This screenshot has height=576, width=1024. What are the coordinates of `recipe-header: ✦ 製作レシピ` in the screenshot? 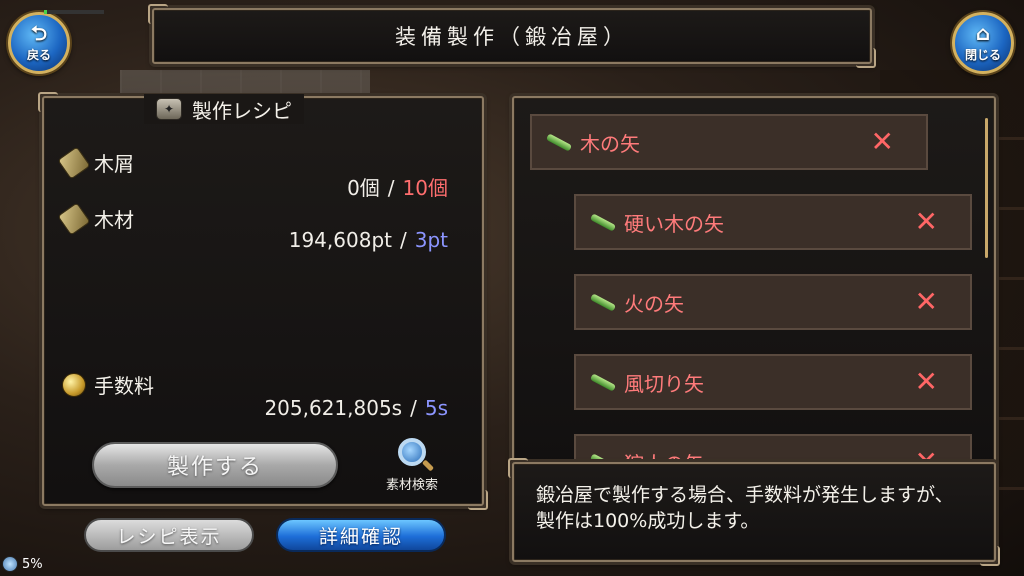 It's located at (224, 109).